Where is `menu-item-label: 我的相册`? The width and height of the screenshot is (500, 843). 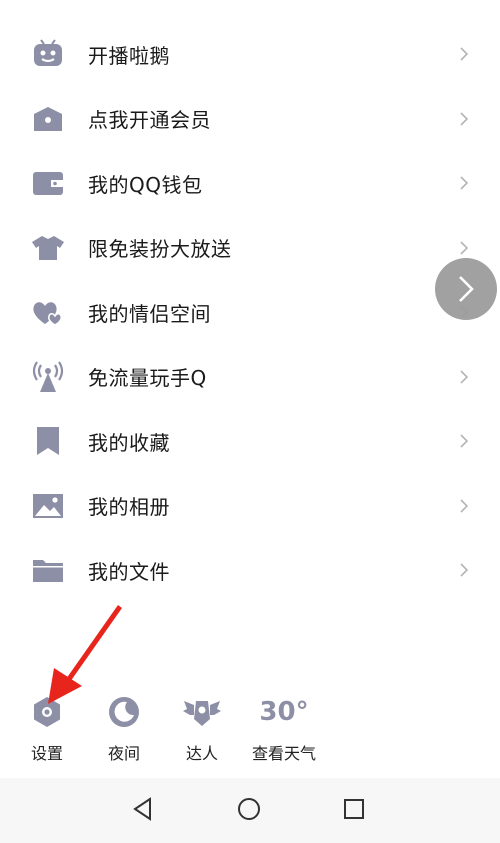
menu-item-label: 我的相册 is located at coordinates (129, 507).